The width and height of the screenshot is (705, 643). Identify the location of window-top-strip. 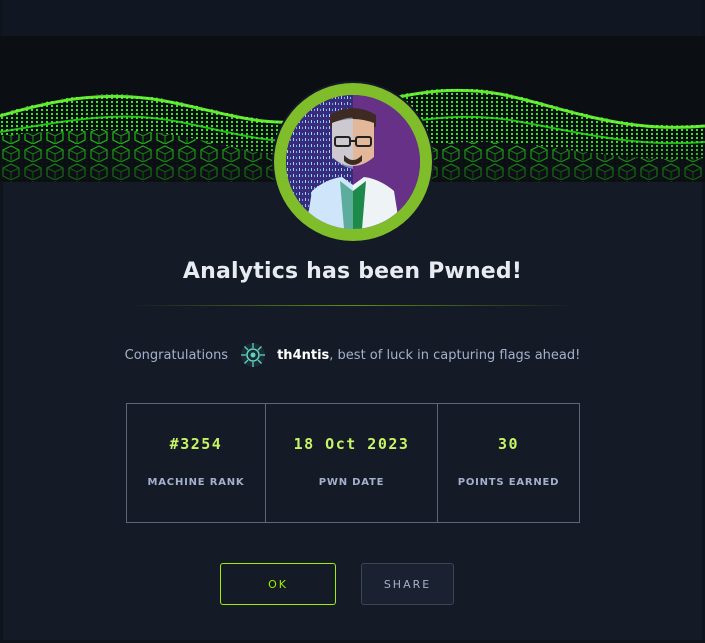
(352, 18).